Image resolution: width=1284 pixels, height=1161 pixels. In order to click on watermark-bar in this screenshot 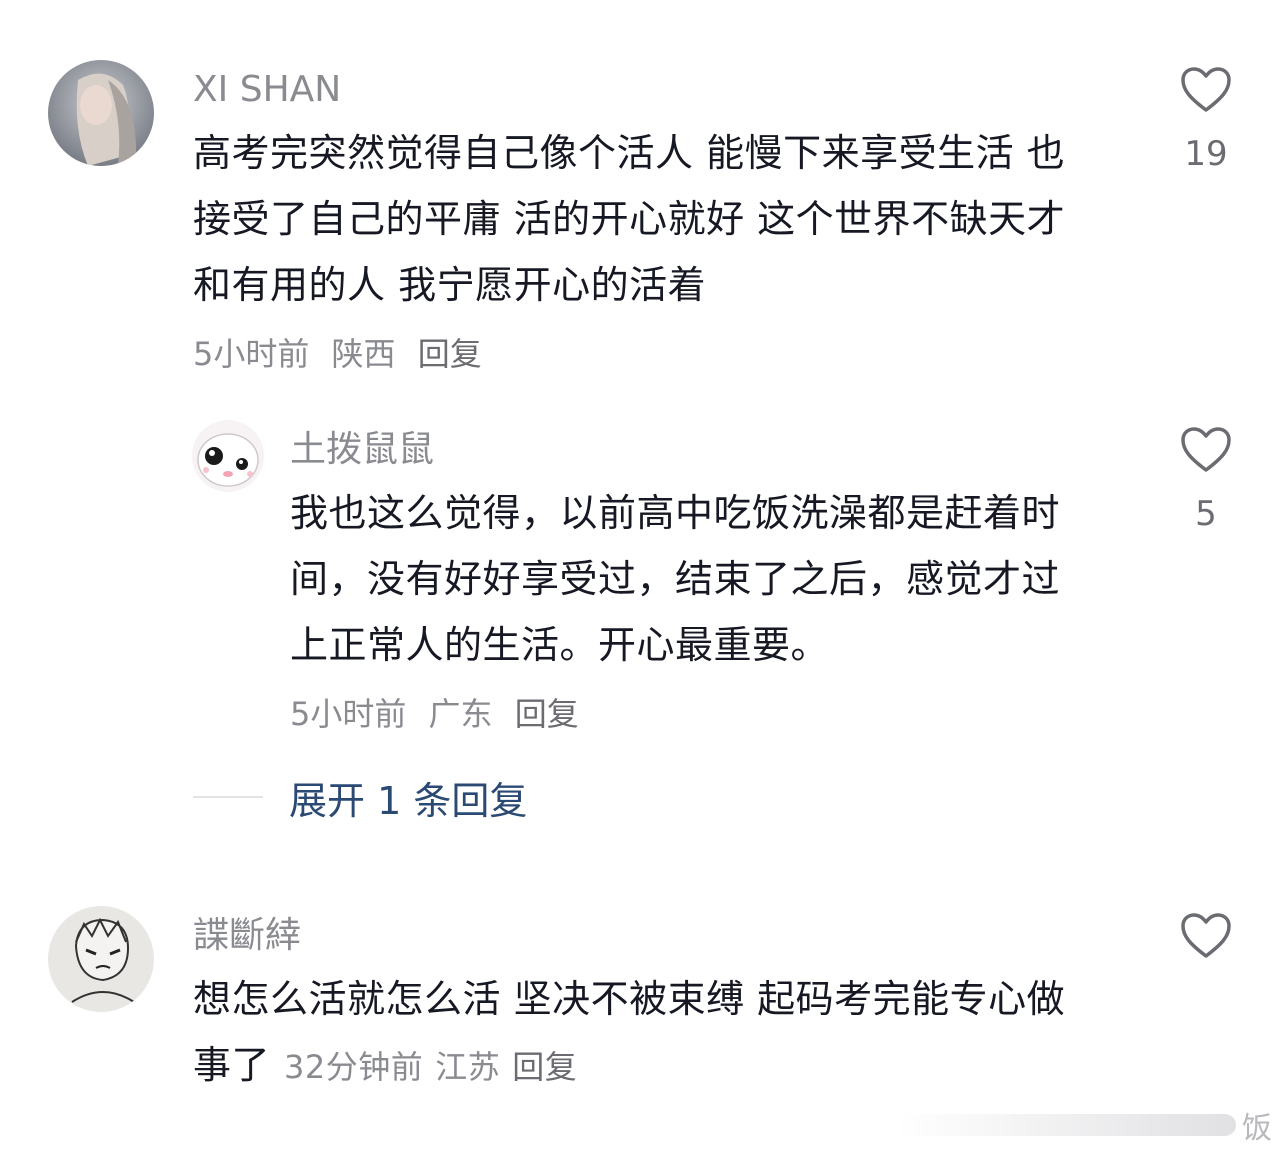, I will do `click(1066, 1125)`.